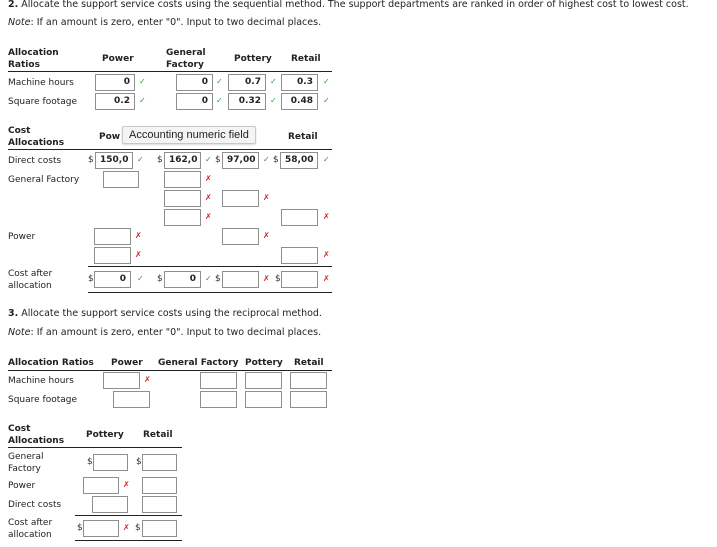  What do you see at coordinates (210, 292) in the screenshot?
I see `q2-after-rule-bottom` at bounding box center [210, 292].